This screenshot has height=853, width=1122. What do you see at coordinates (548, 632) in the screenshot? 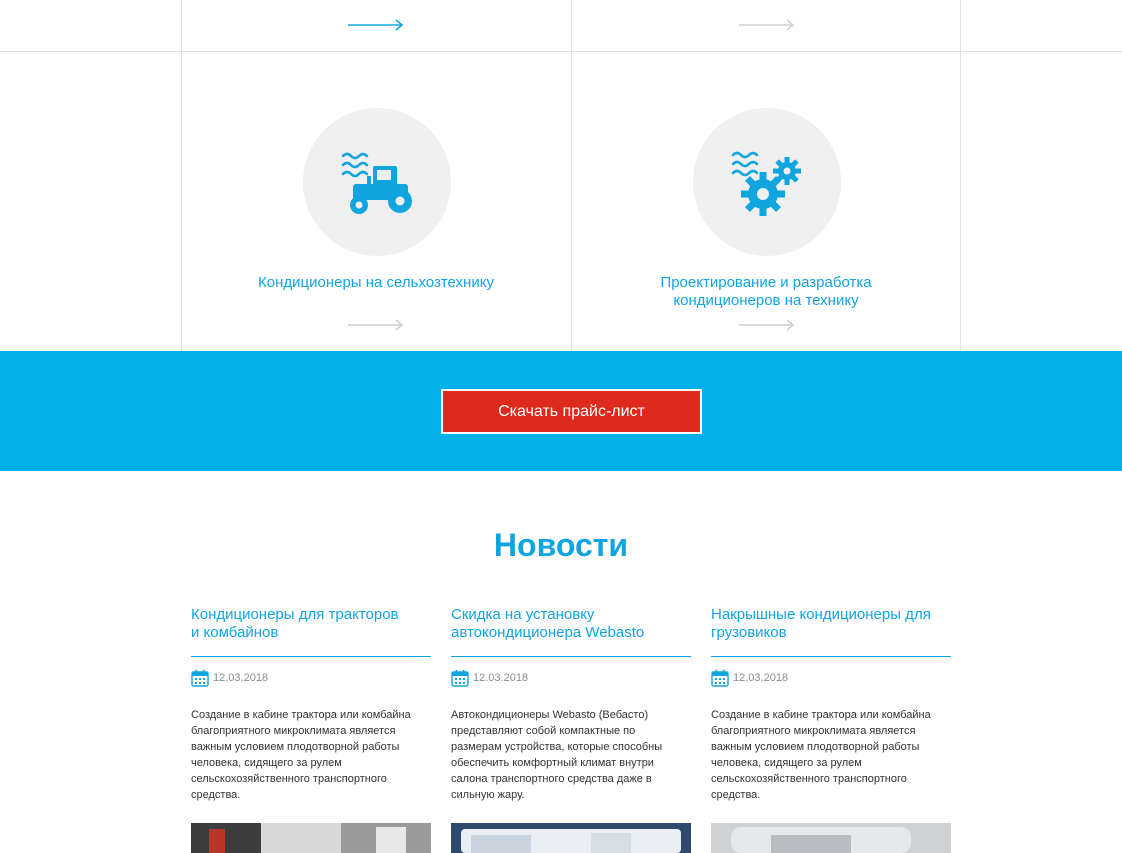
I see `news-title-line: автокондиционера Webasto` at bounding box center [548, 632].